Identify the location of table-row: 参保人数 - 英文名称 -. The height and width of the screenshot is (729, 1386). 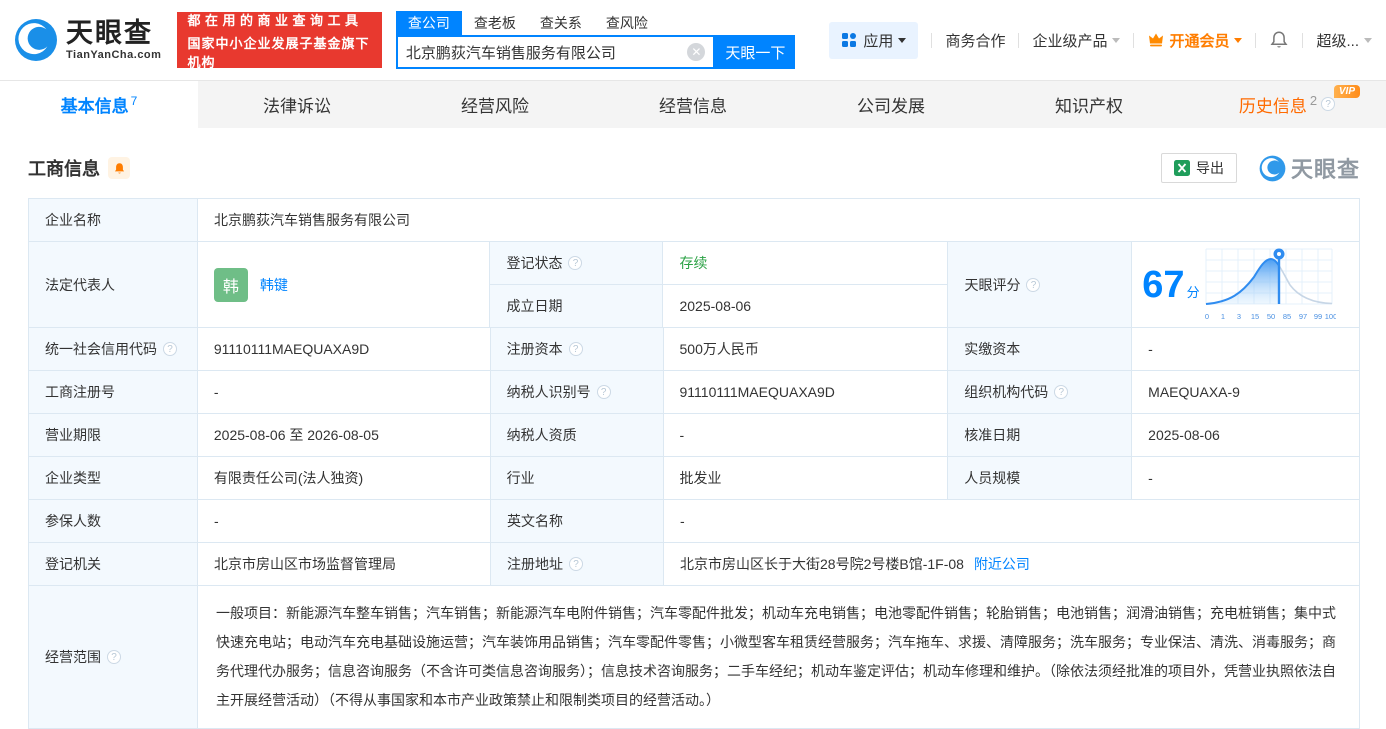
(694, 521).